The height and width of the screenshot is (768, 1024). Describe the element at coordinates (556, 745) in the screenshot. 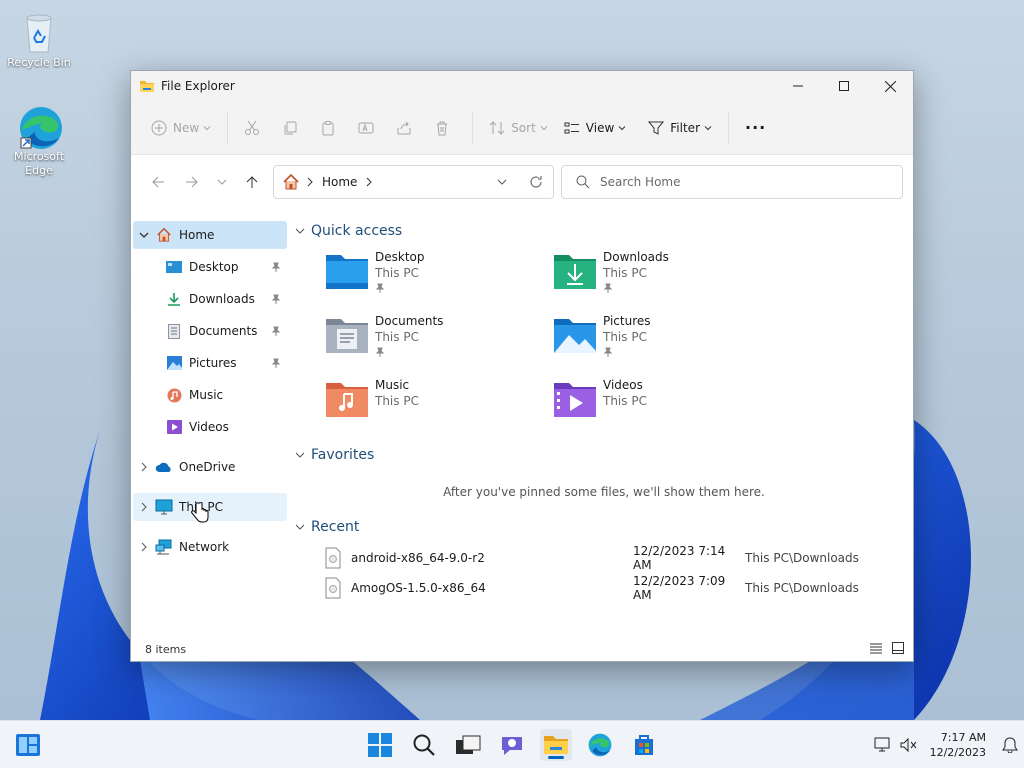

I see `file-explorer-taskbar-button` at that location.